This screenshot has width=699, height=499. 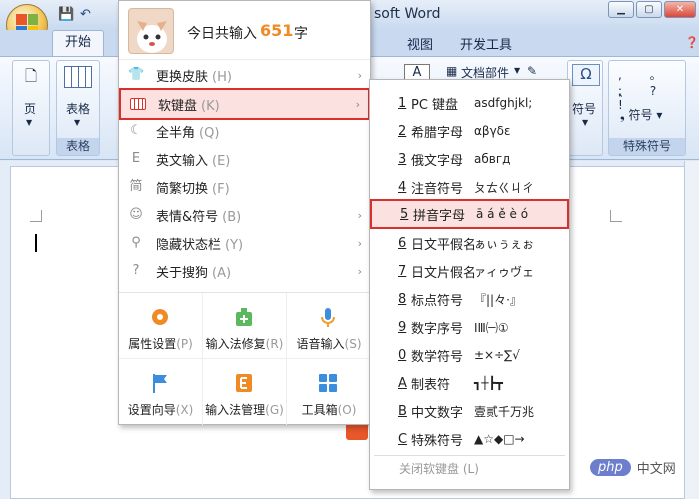 I want to click on avatar, so click(x=151, y=31).